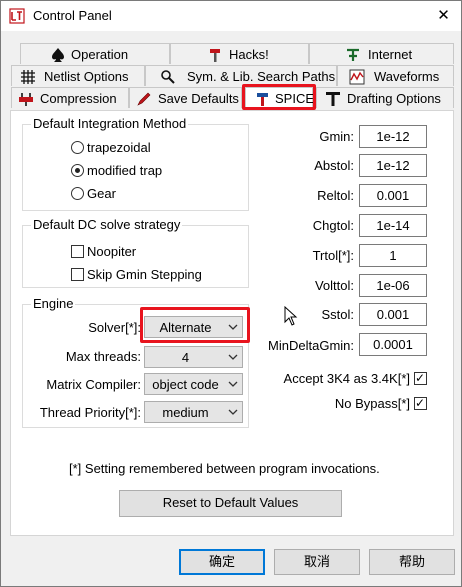 Image resolution: width=462 pixels, height=587 pixels. I want to click on radio-trapezoidal, so click(77, 147).